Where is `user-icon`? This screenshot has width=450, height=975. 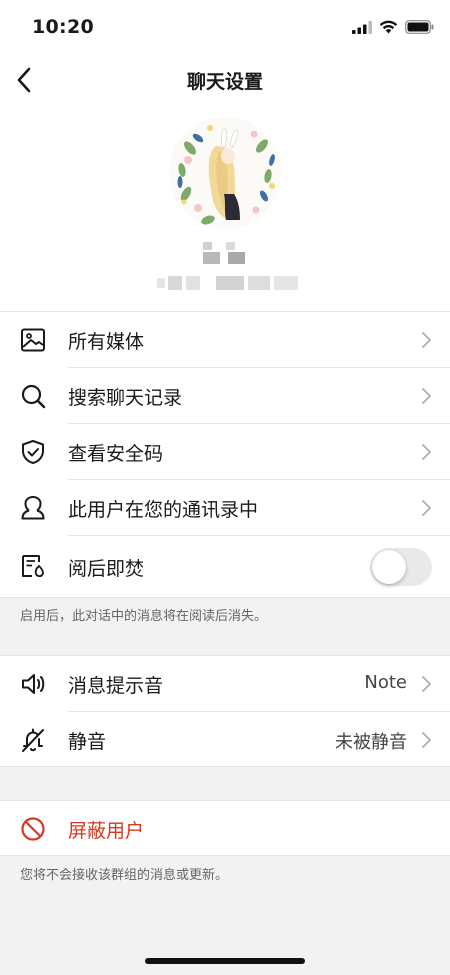
user-icon is located at coordinates (33, 507).